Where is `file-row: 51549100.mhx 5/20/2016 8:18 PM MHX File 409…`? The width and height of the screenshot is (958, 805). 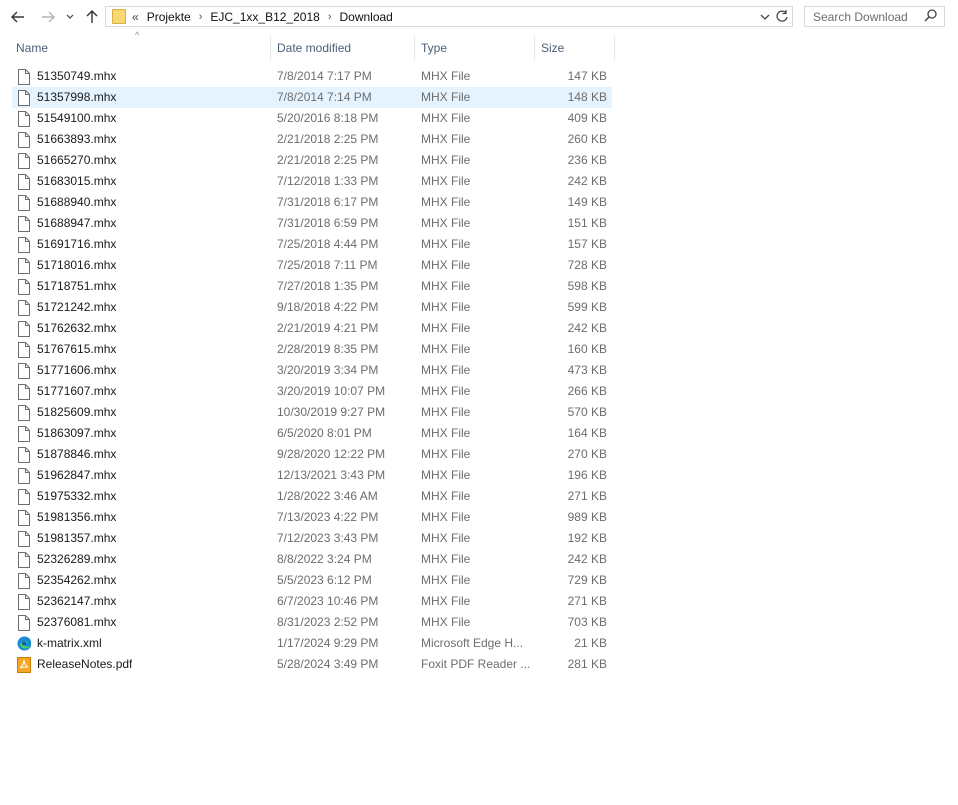
file-row: 51549100.mhx 5/20/2016 8:18 PM MHX File 409… is located at coordinates (312, 118).